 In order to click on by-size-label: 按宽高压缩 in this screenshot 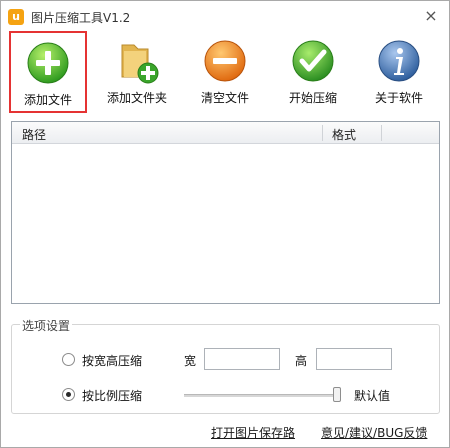, I will do `click(112, 360)`.